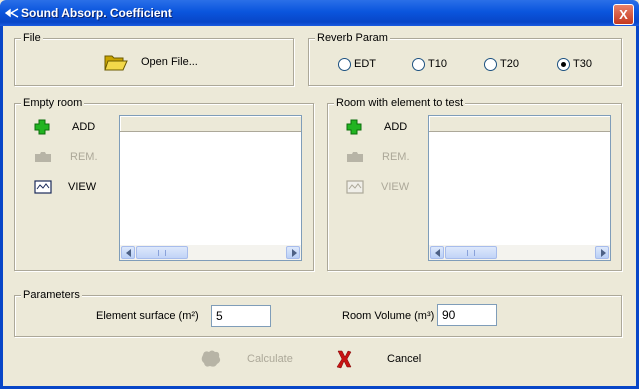 This screenshot has width=639, height=389. Describe the element at coordinates (563, 64) in the screenshot. I see `radio-t30` at that location.